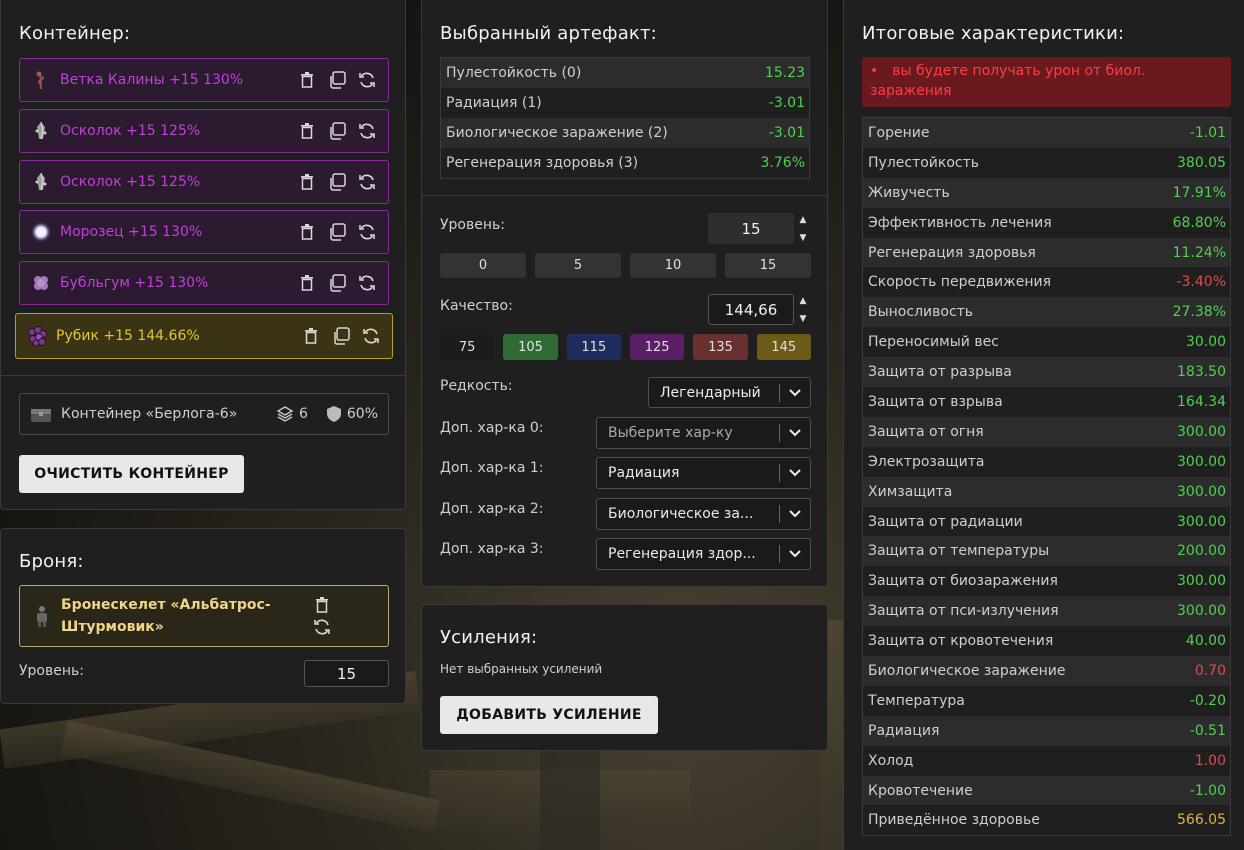 The image size is (1244, 850). Describe the element at coordinates (489, 637) in the screenshot. I see `boosts-title: Усиления:` at that location.